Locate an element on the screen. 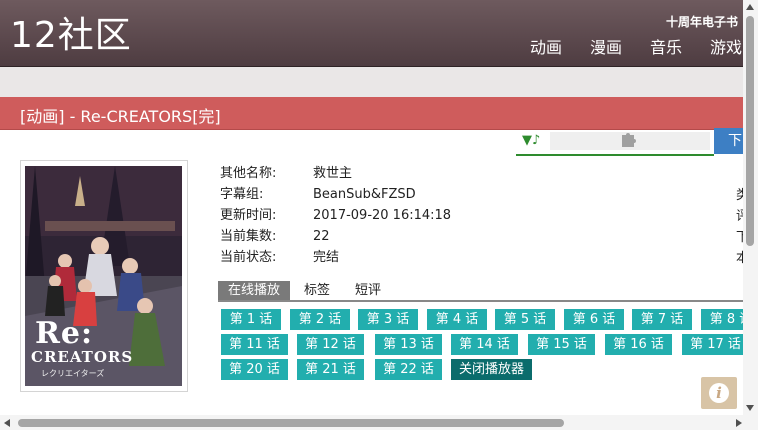  episode-button: 第 17 话 is located at coordinates (714, 344).